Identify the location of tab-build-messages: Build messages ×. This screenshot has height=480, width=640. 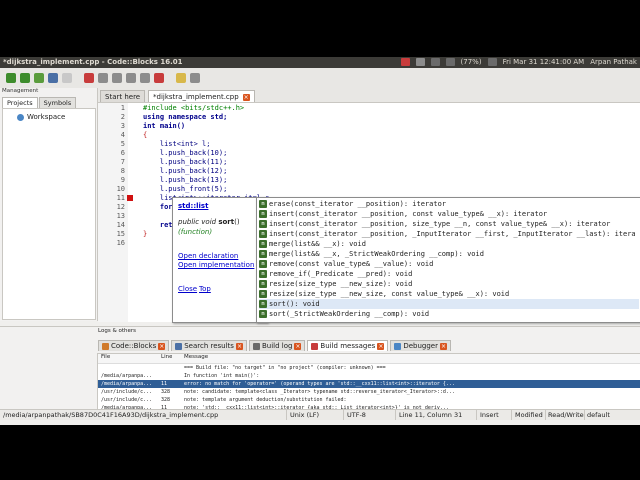
(348, 345).